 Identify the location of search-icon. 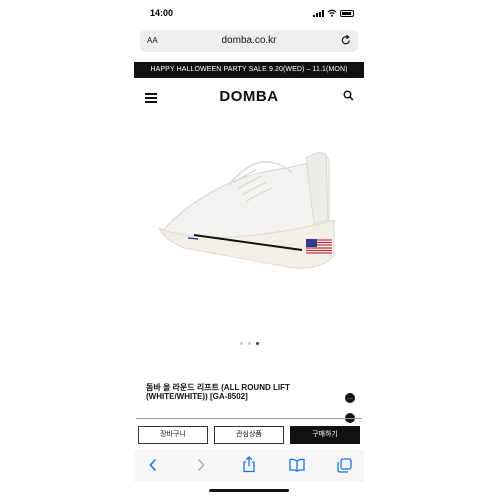
(348, 95).